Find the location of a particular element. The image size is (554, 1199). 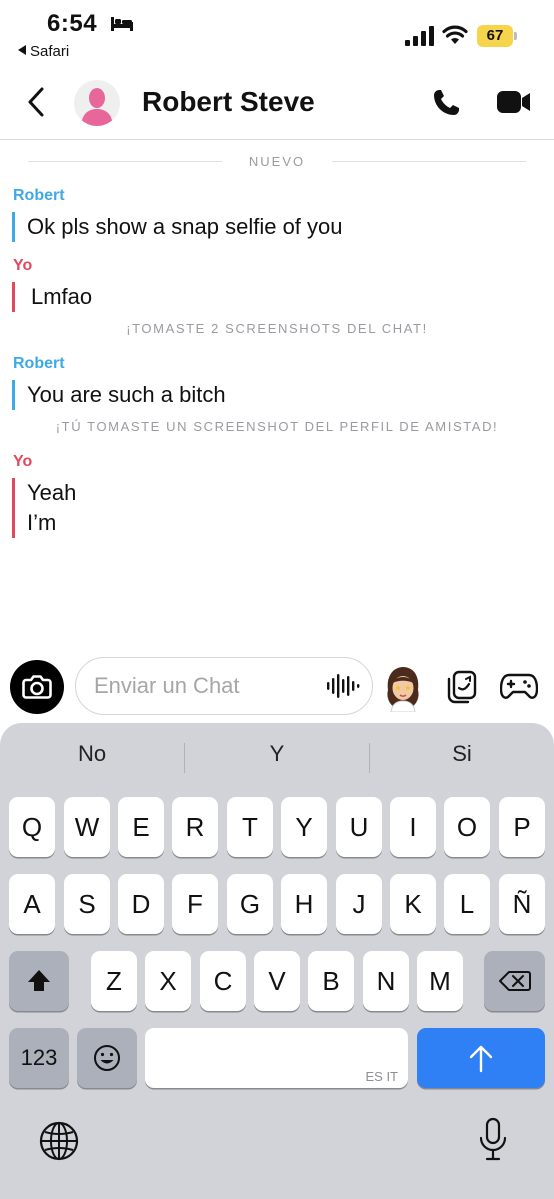

key-i: I is located at coordinates (413, 827).